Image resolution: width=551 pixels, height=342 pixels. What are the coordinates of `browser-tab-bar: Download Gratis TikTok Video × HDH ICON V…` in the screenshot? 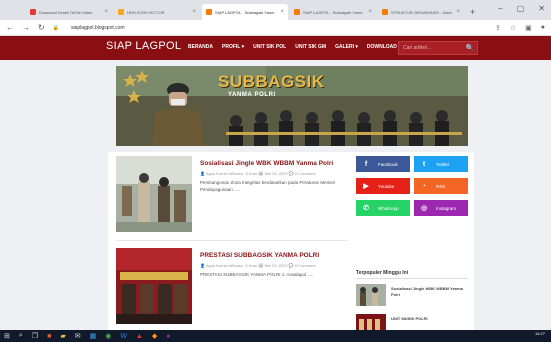 It's located at (275, 10).